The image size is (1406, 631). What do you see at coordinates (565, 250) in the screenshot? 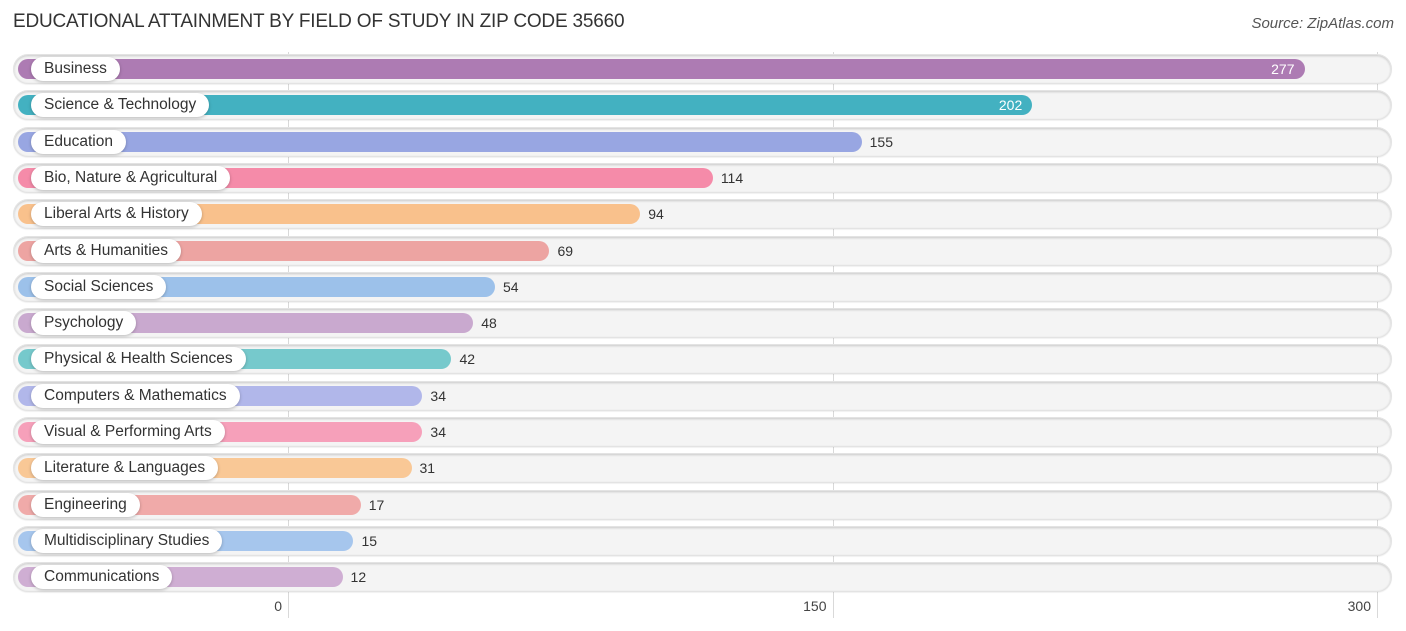
I see `value-label: 69` at bounding box center [565, 250].